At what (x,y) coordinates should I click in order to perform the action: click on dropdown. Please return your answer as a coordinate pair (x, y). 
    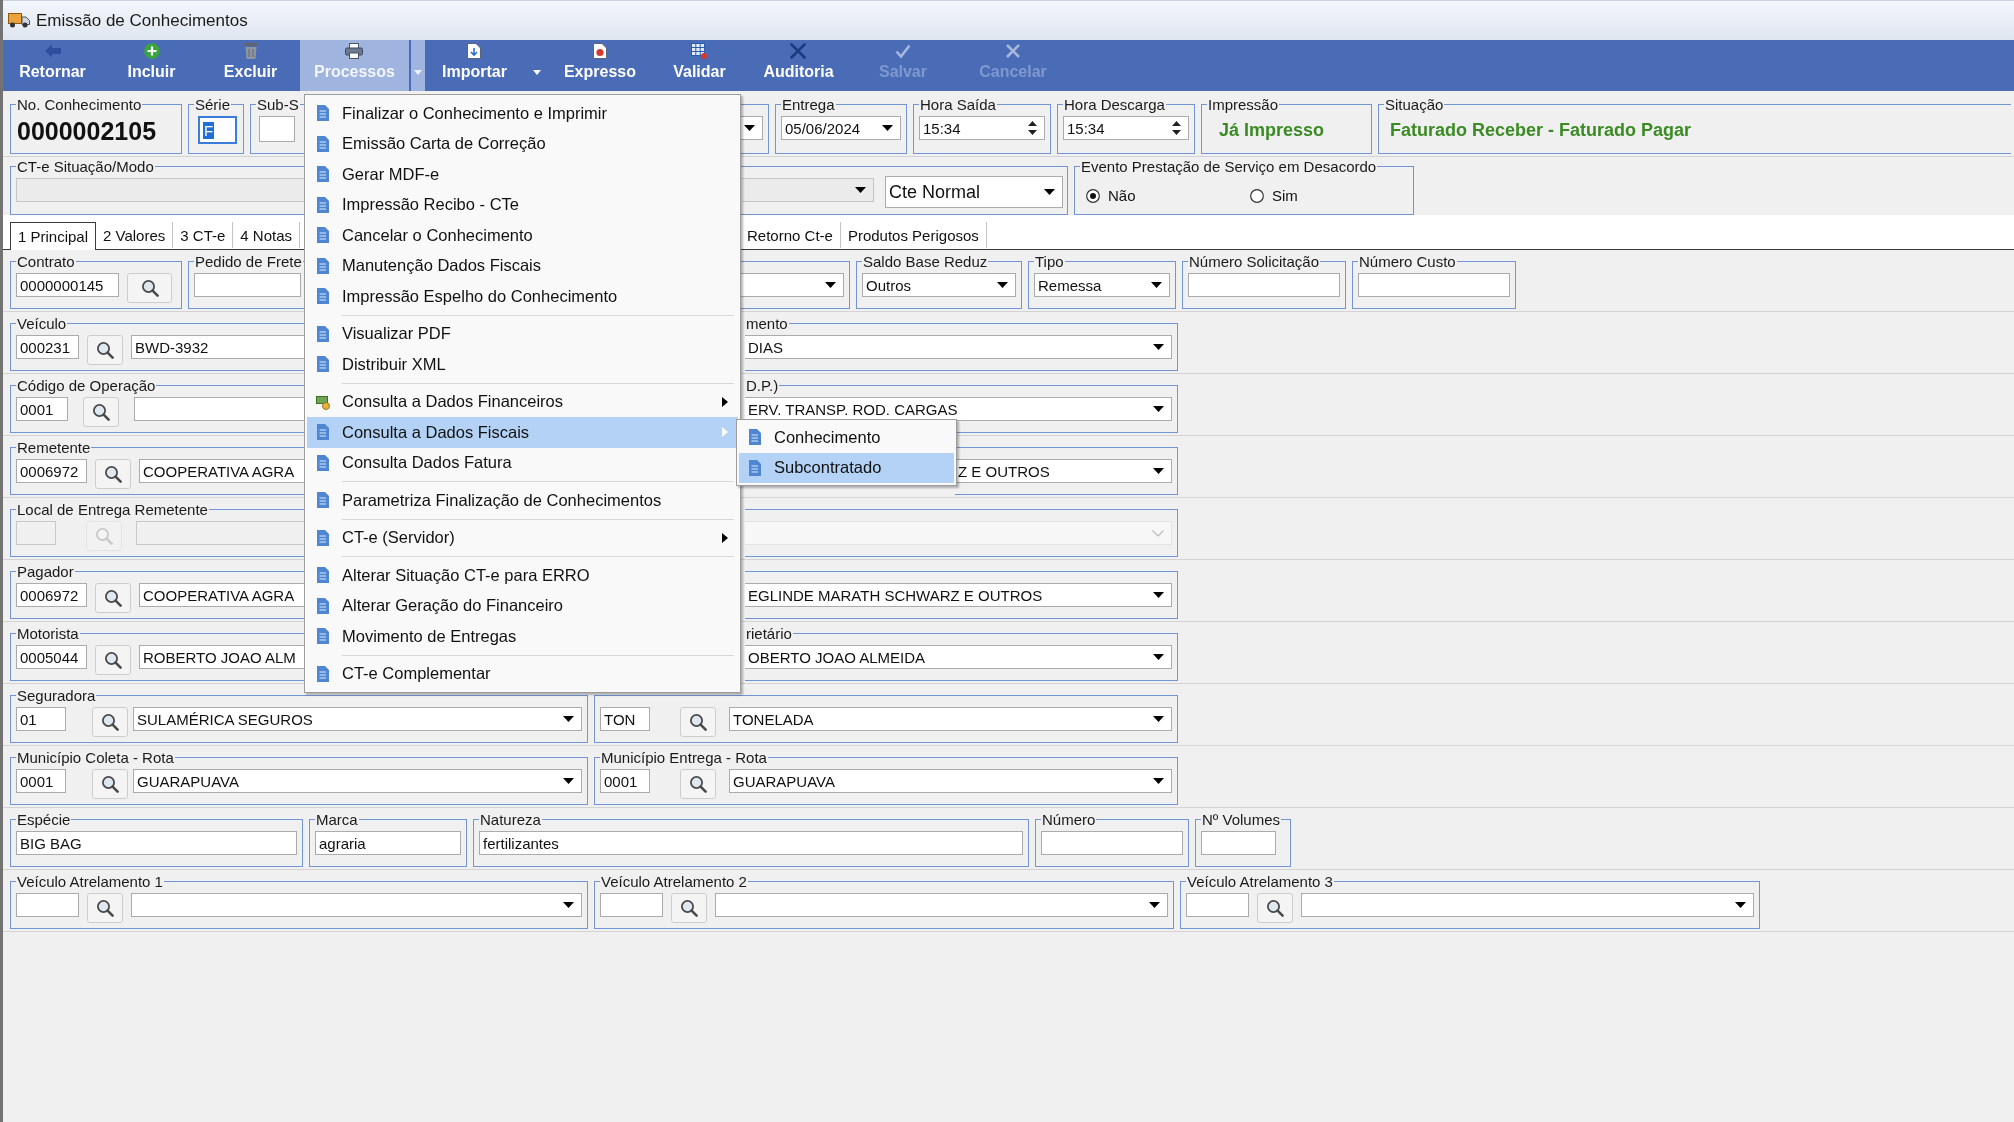
    Looking at the image, I should click on (752, 128).